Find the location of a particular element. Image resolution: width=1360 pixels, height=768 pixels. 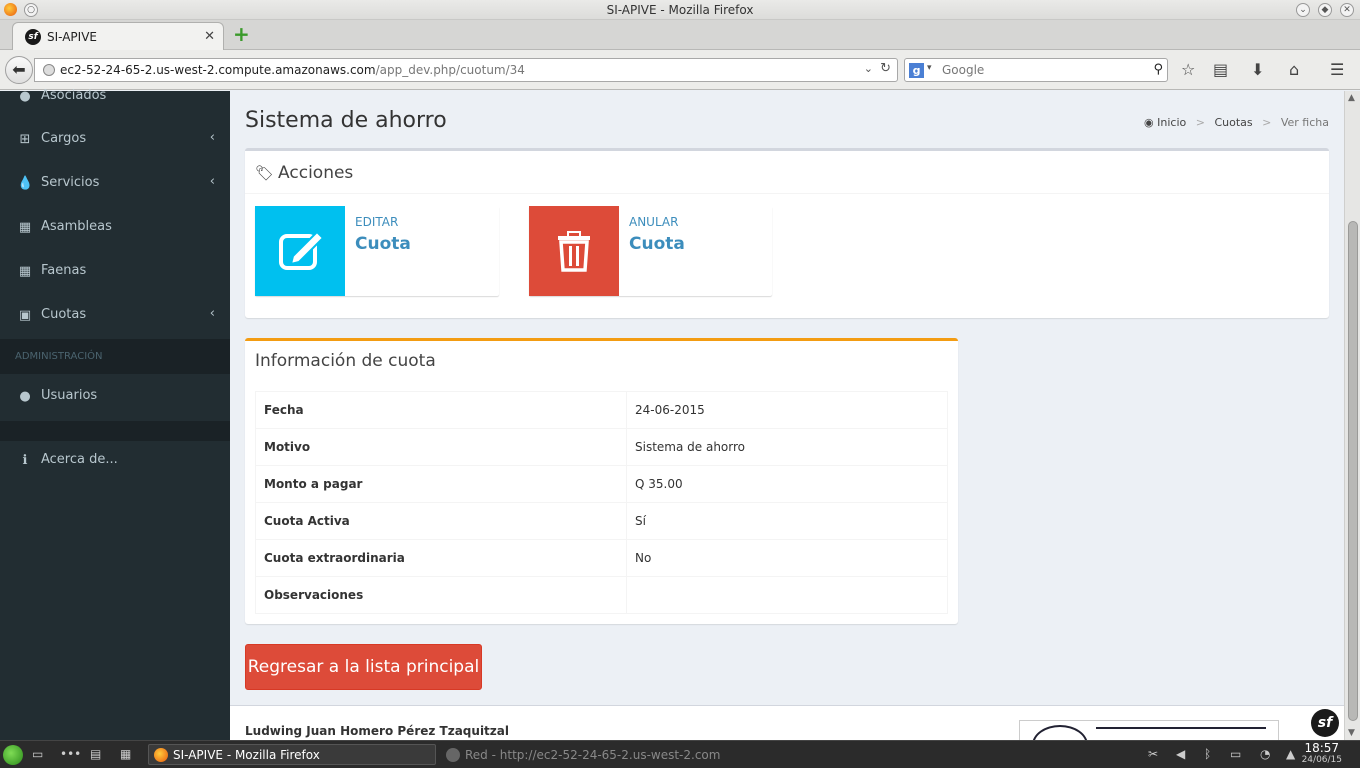

show-desktop-icon: ▭ is located at coordinates (37, 754).